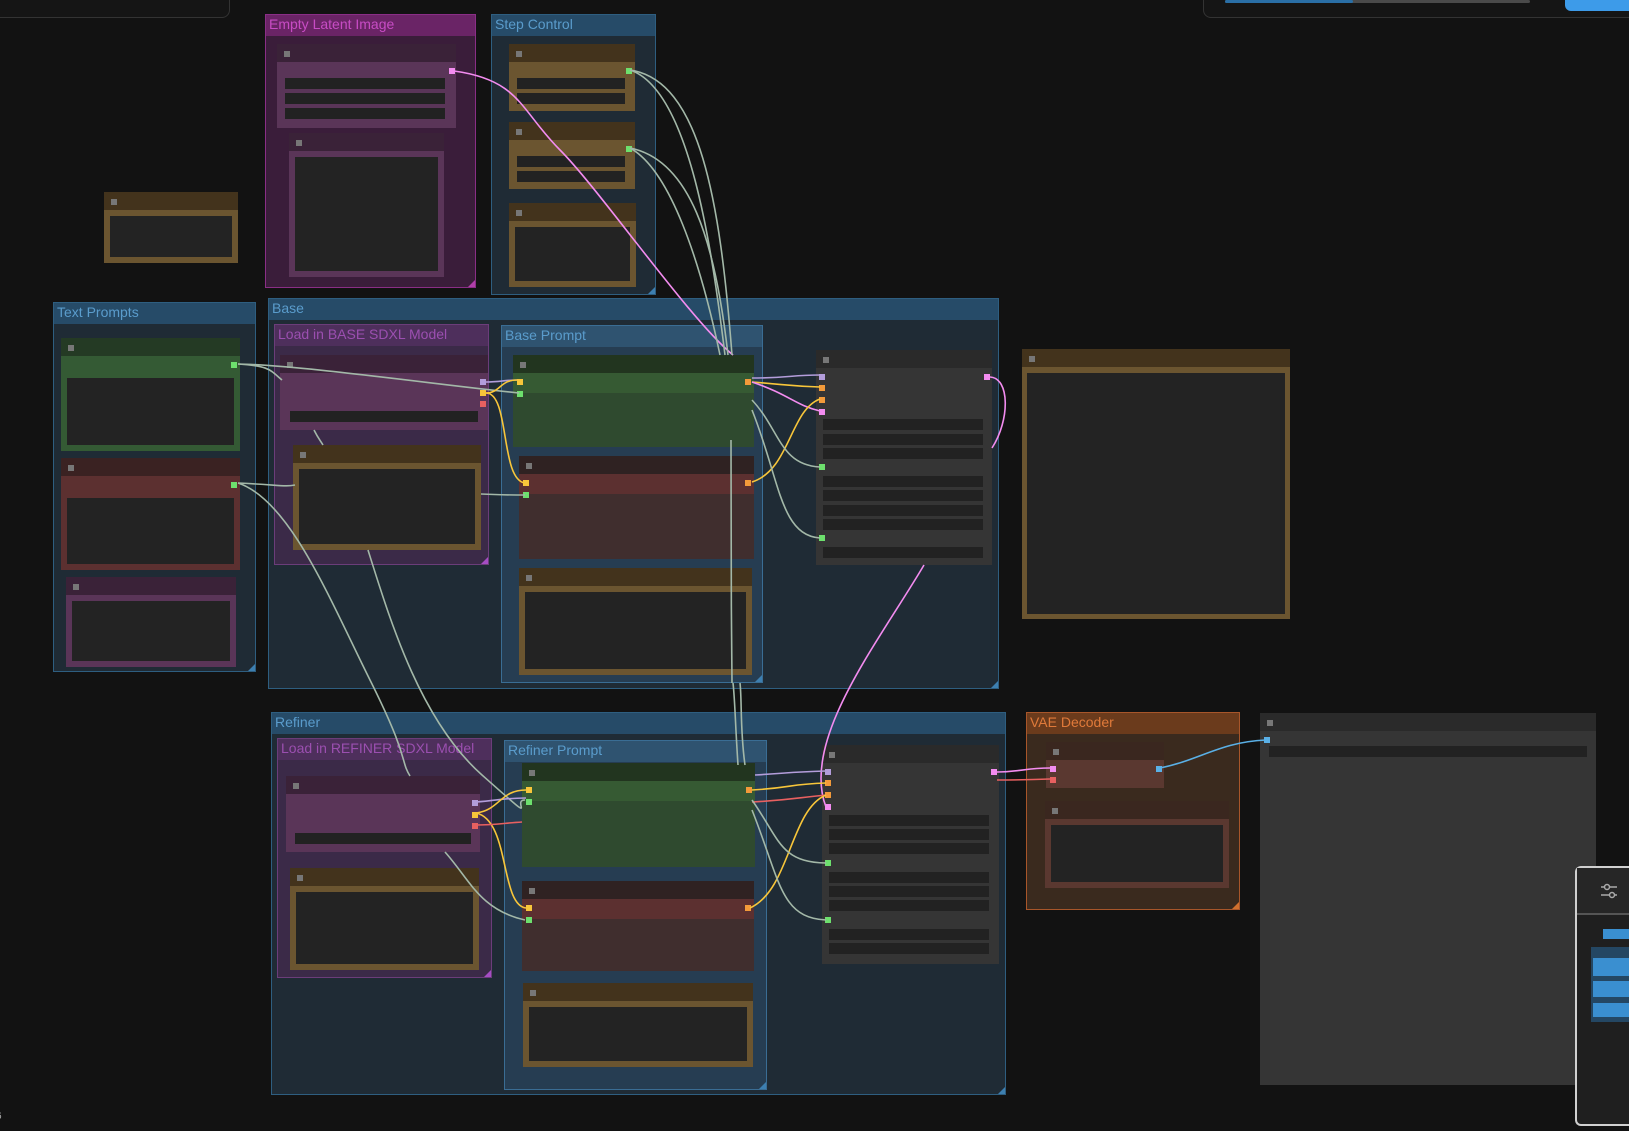 The width and height of the screenshot is (1629, 1131). I want to click on node-base-note, so click(387, 497).